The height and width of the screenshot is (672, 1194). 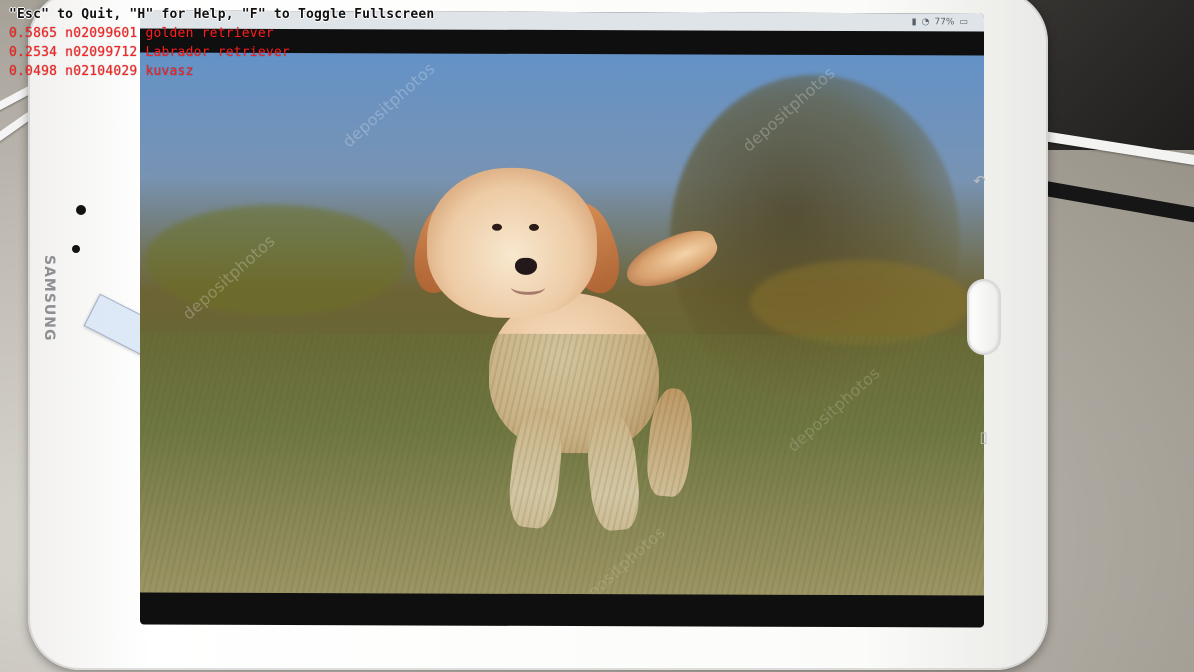 I want to click on light-sensor, so click(x=76, y=249).